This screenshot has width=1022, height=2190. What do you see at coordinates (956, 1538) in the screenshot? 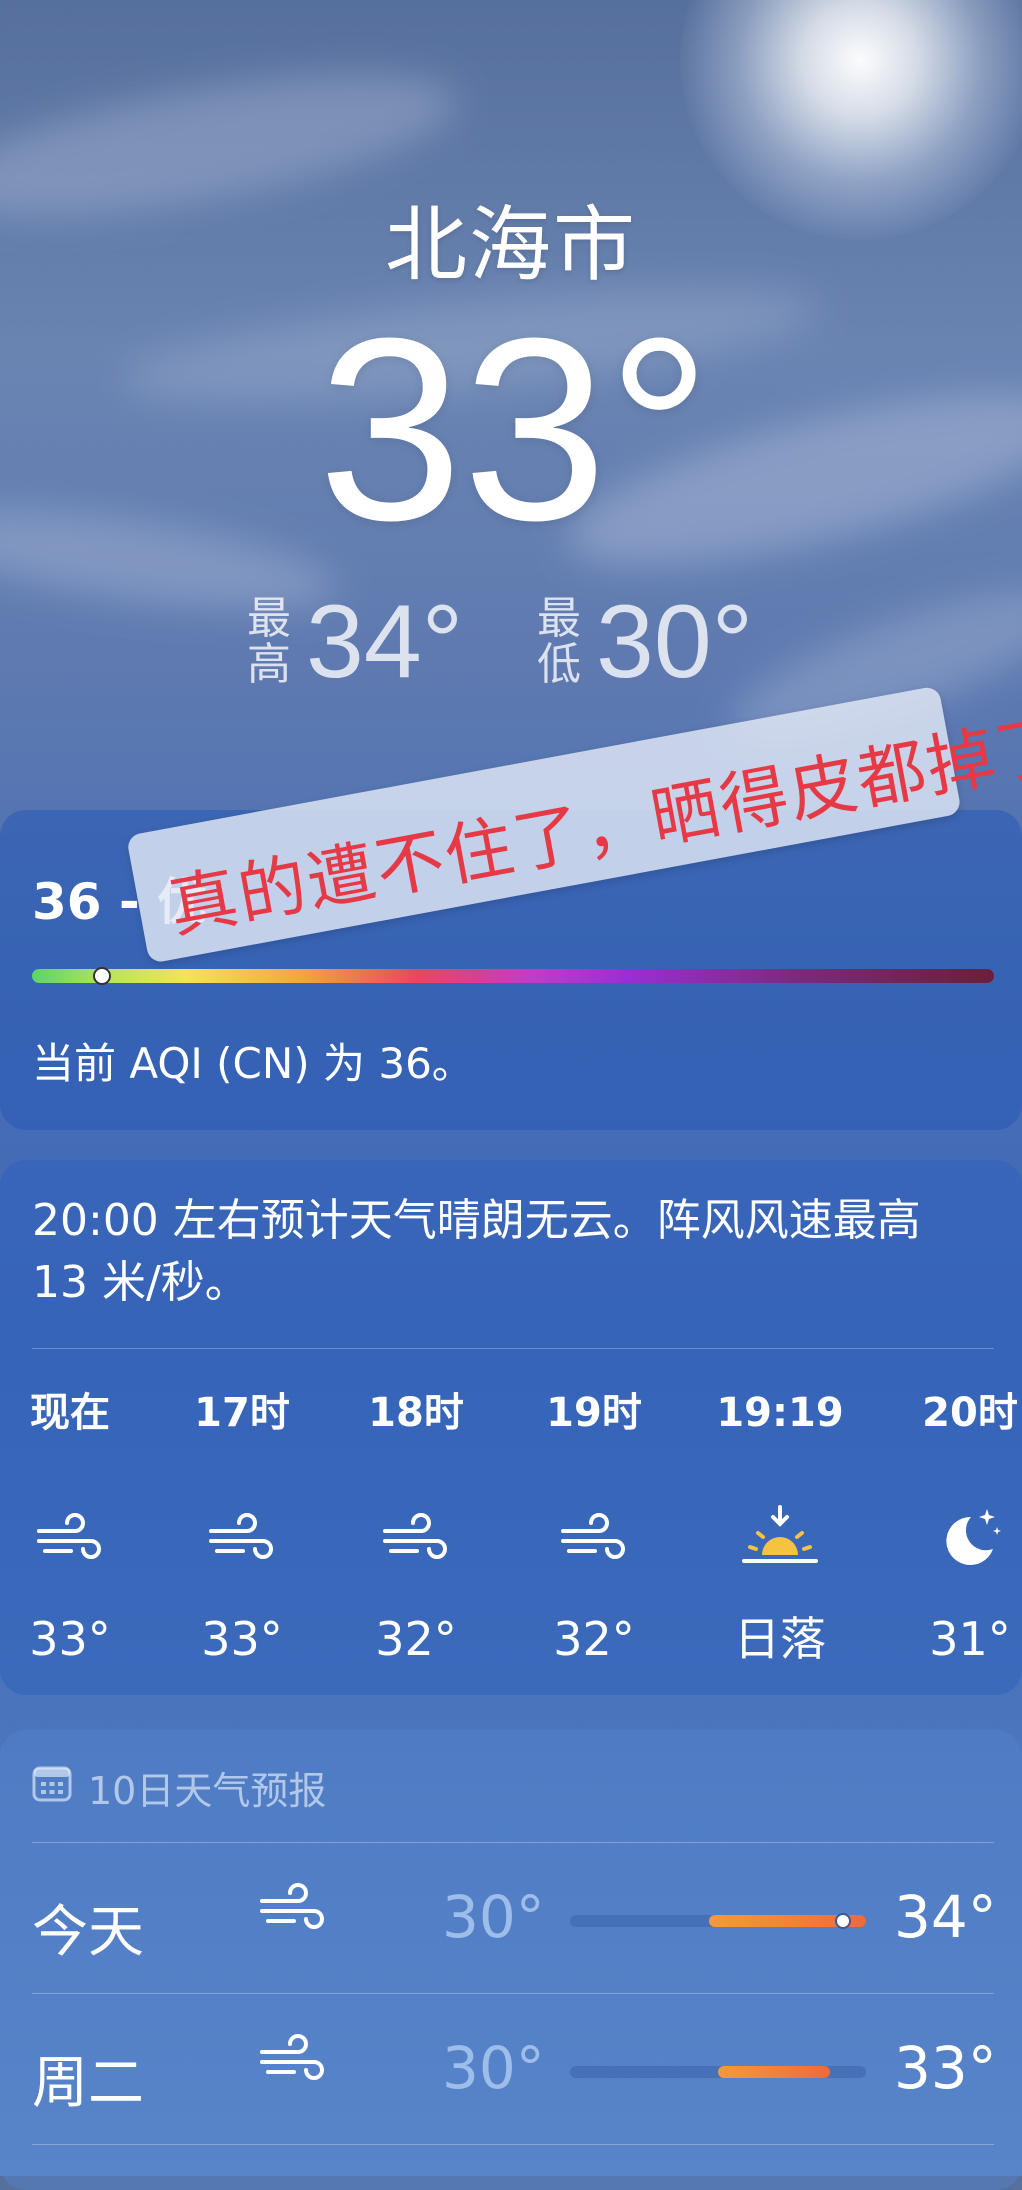
I see `moon-stars-icon` at bounding box center [956, 1538].